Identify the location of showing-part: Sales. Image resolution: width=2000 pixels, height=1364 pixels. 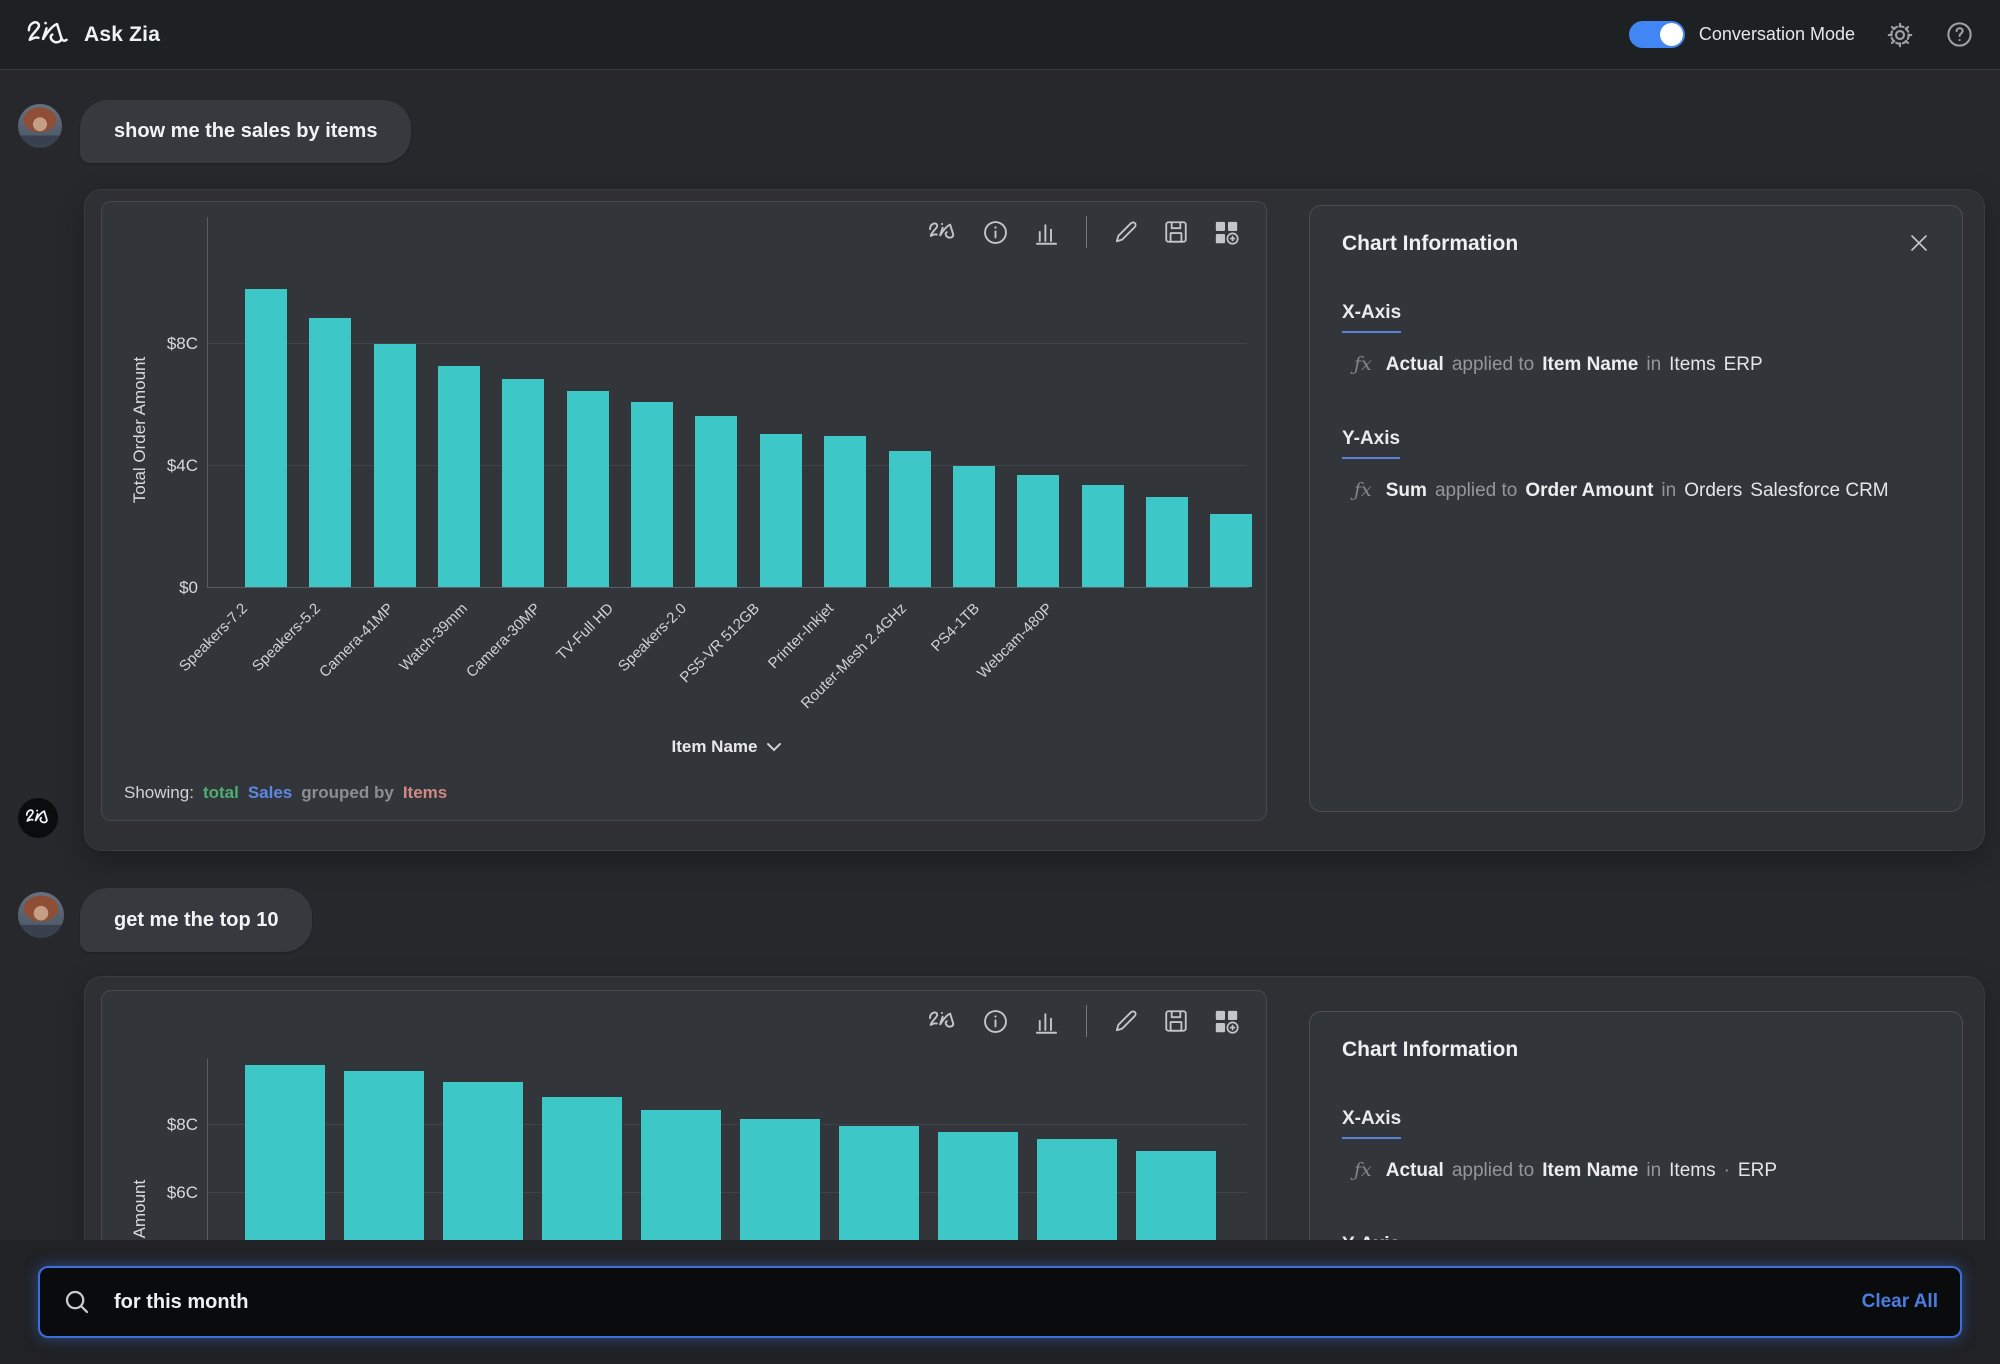
(270, 792).